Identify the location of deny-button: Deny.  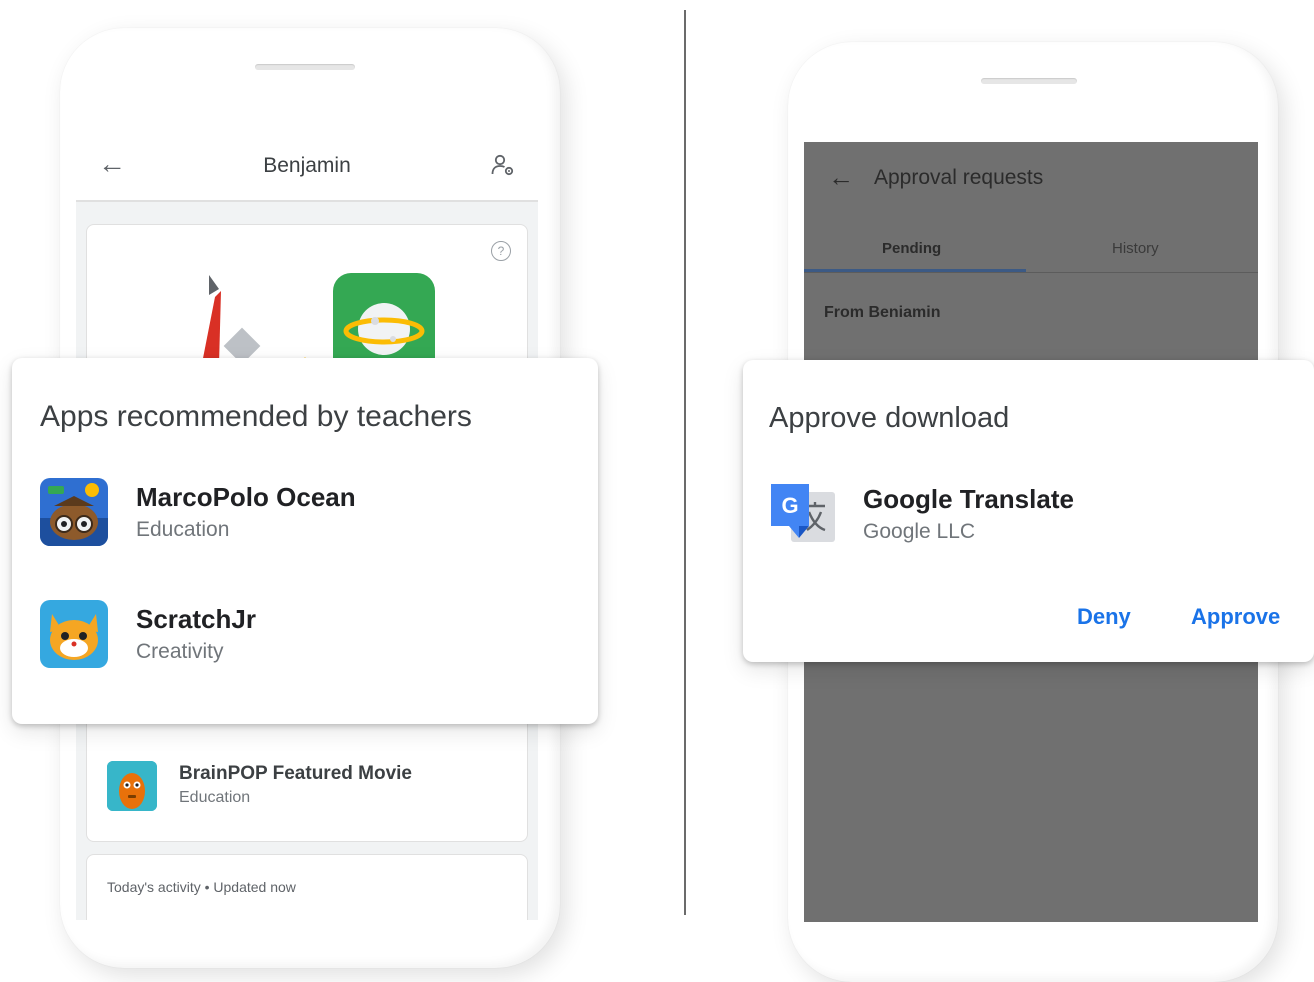
(1104, 617).